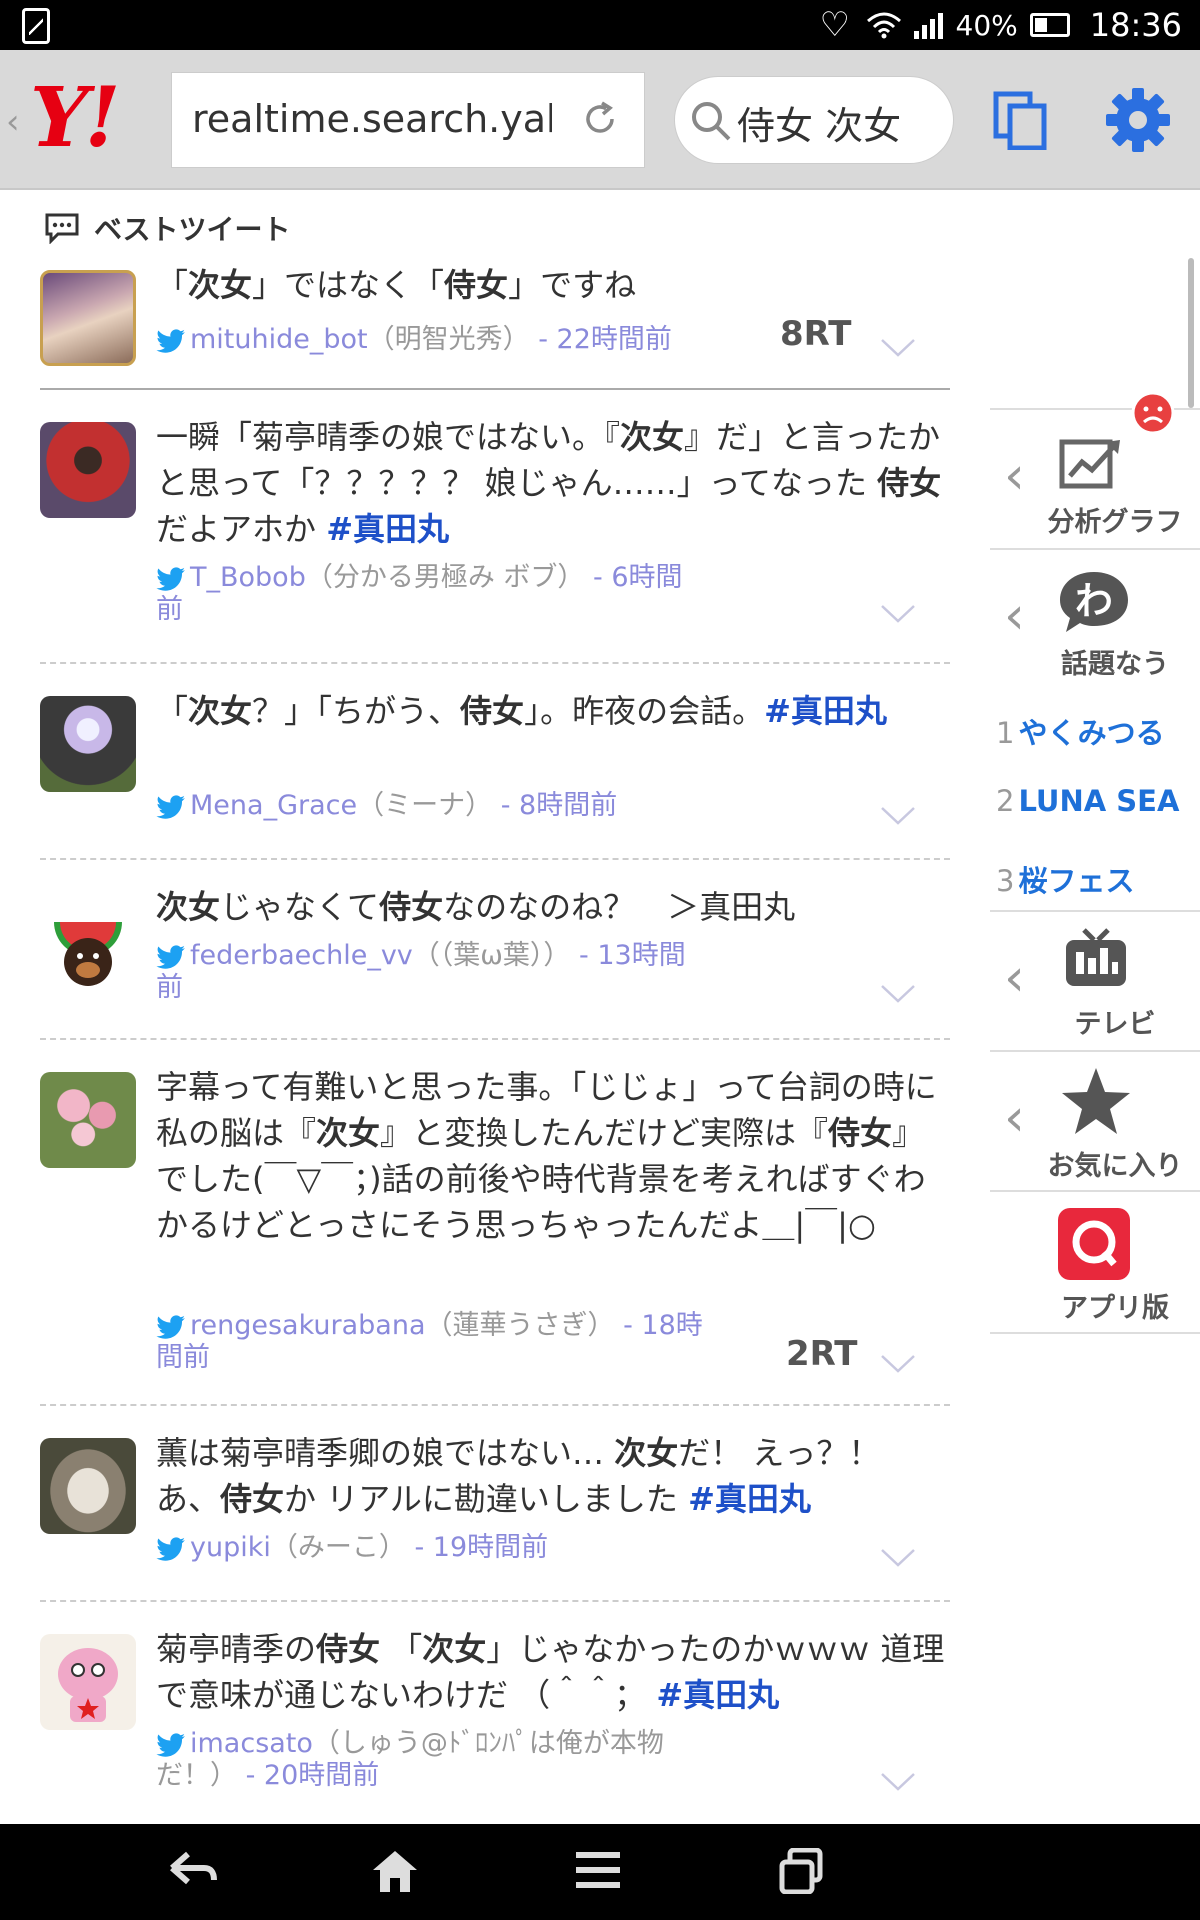 The width and height of the screenshot is (1200, 1920). I want to click on user-name: （ミーナ）, so click(424, 805).